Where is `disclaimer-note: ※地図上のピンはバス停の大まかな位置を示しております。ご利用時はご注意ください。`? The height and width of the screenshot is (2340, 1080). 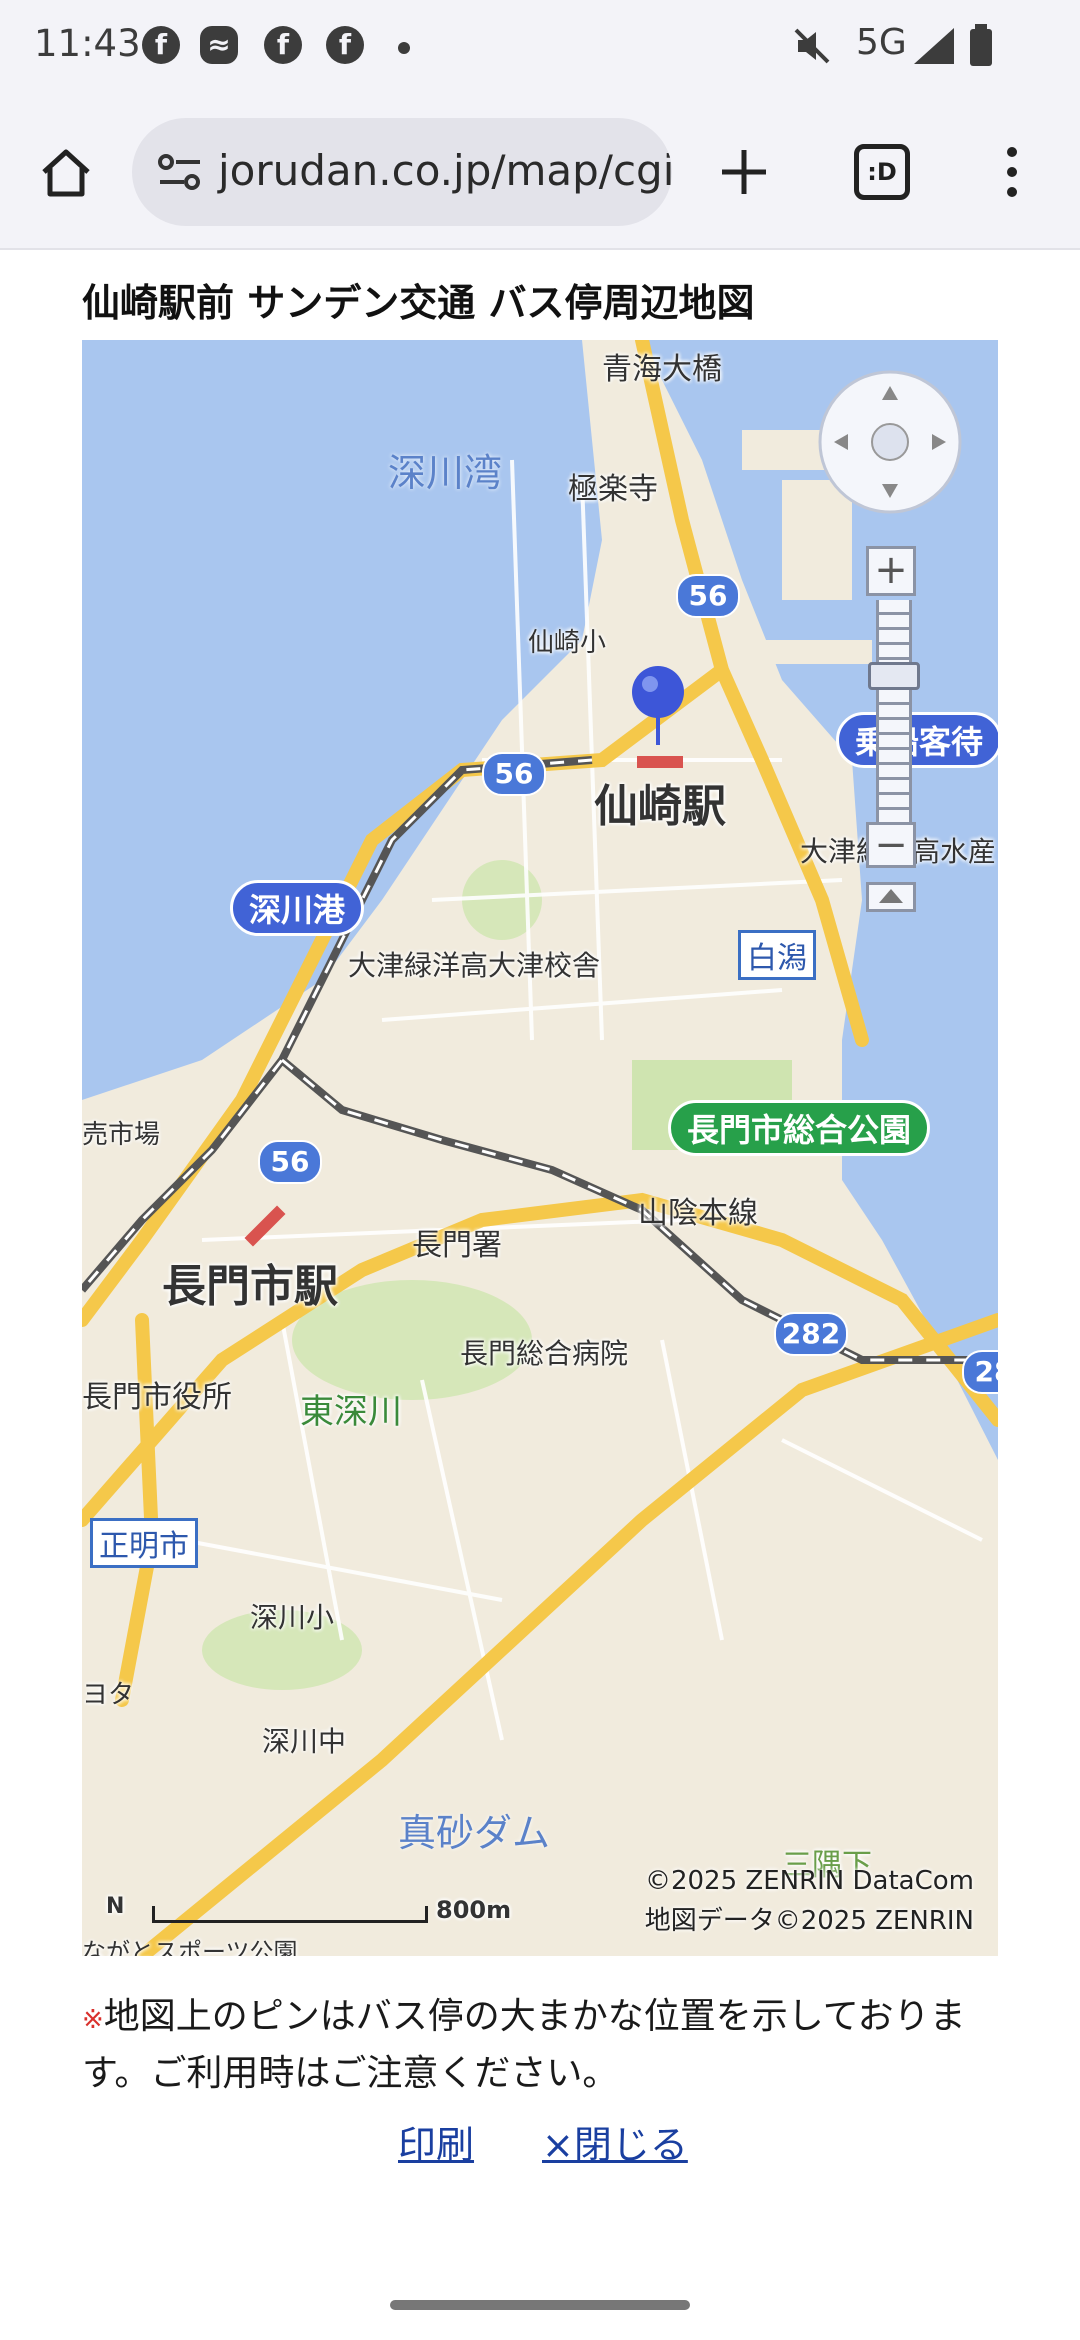
disclaimer-note: ※地図上のピンはバス停の大まかな位置を示しております。ご利用時はご注意ください。 is located at coordinates (542, 2045).